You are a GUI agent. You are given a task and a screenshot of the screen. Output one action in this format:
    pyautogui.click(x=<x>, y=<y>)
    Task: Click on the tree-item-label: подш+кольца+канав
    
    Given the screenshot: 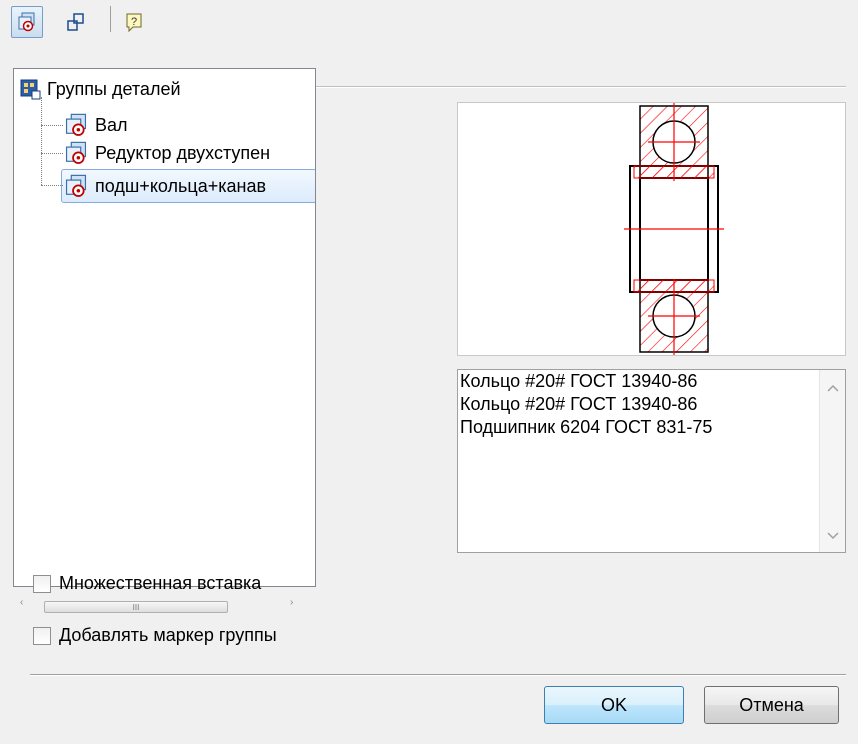 What is the action you would take?
    pyautogui.click(x=181, y=185)
    